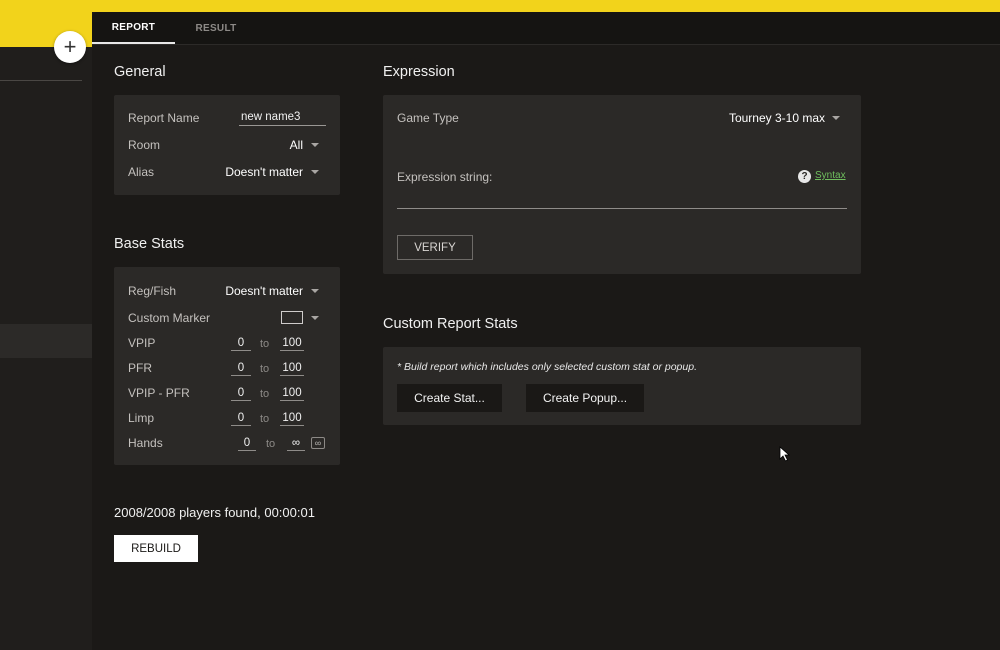  What do you see at coordinates (315, 145) in the screenshot?
I see `room-chevron-down-icon` at bounding box center [315, 145].